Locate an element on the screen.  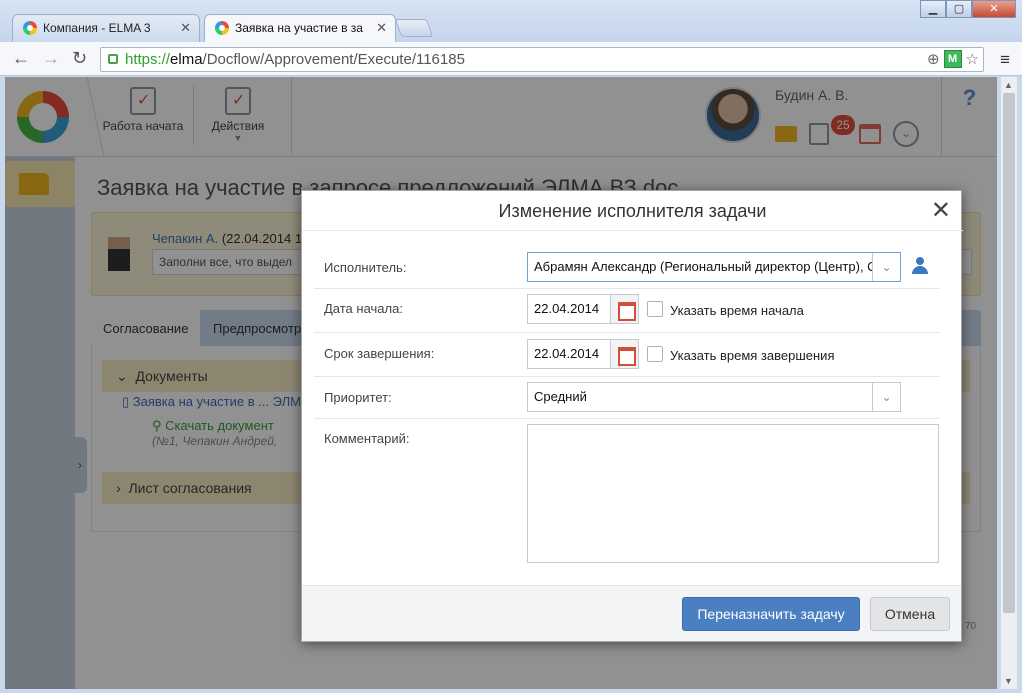
browser-tab-title: Заявка на участие в за is located at coordinates (299, 28).